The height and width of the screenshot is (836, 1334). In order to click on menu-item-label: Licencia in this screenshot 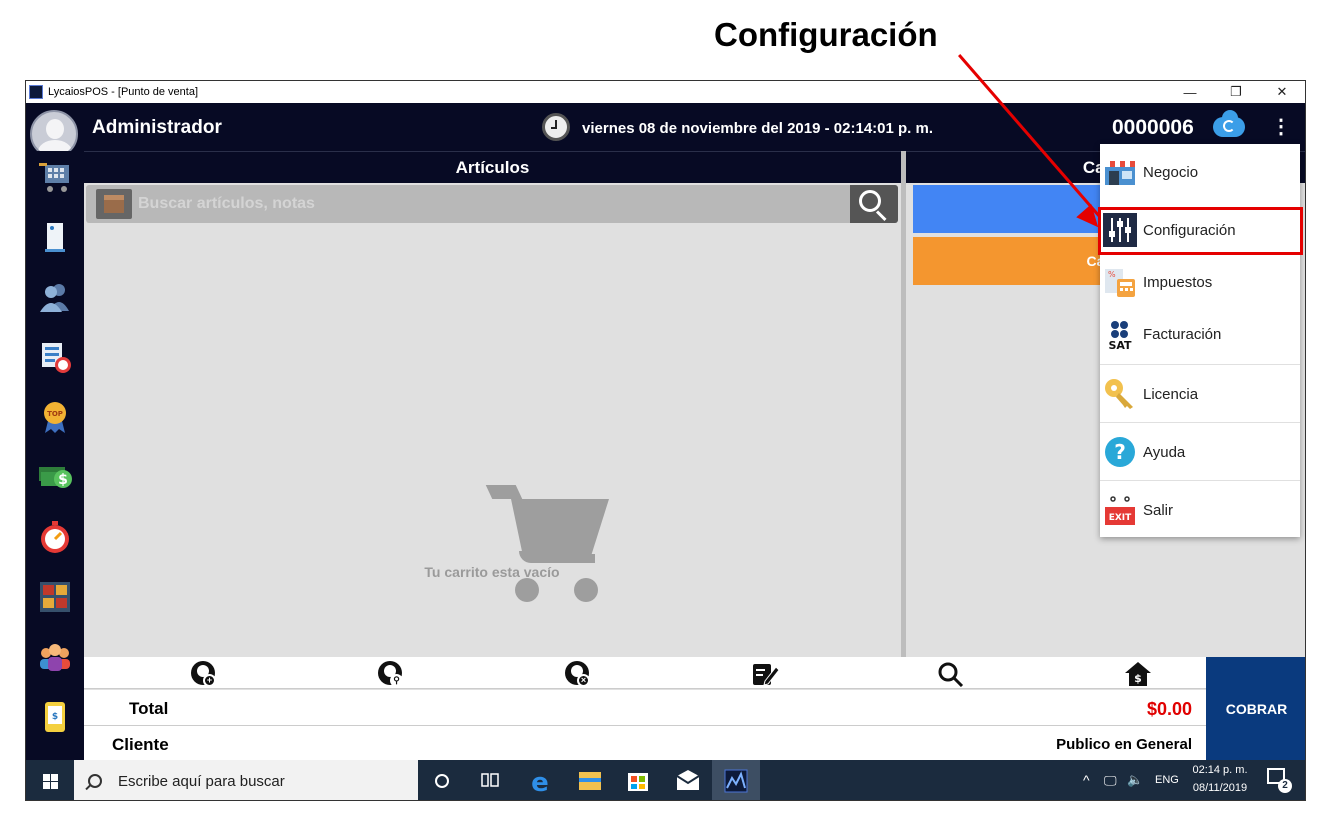, I will do `click(1171, 394)`.